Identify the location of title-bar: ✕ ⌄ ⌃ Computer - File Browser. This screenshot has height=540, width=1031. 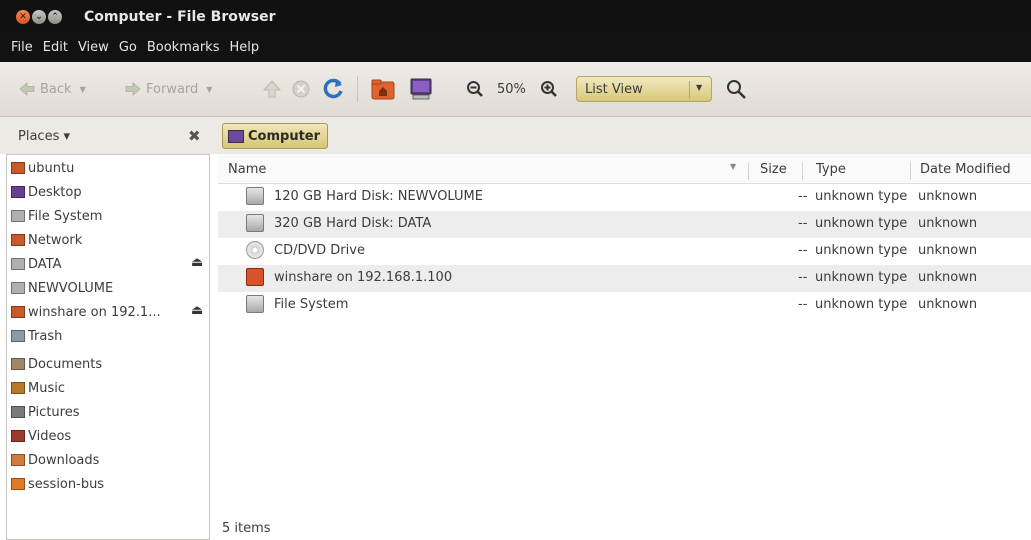
(515, 17).